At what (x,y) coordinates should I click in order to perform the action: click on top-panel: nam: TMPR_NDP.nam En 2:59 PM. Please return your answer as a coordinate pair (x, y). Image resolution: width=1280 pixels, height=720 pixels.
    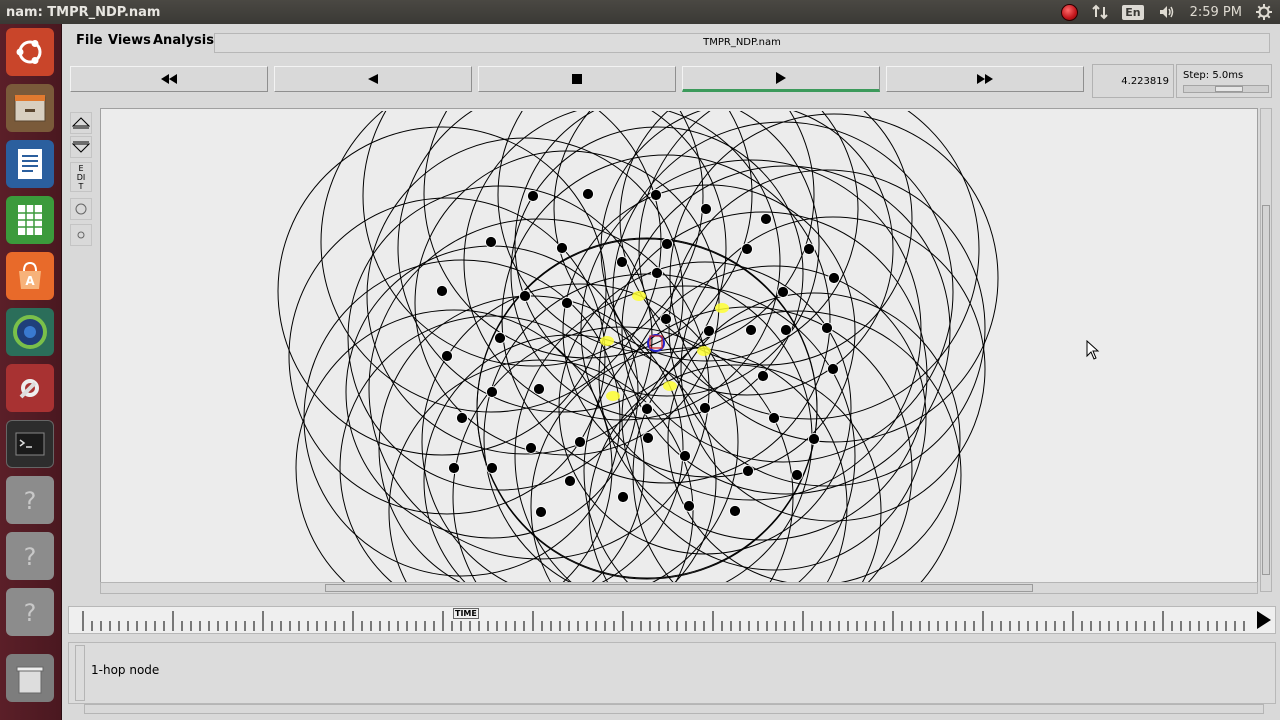
    Looking at the image, I should click on (640, 12).